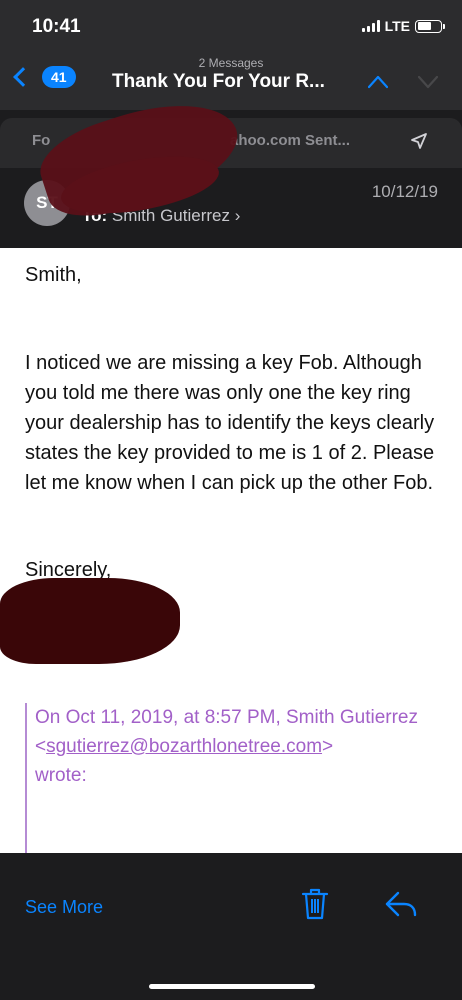  Describe the element at coordinates (430, 26) in the screenshot. I see `battery-icon` at that location.